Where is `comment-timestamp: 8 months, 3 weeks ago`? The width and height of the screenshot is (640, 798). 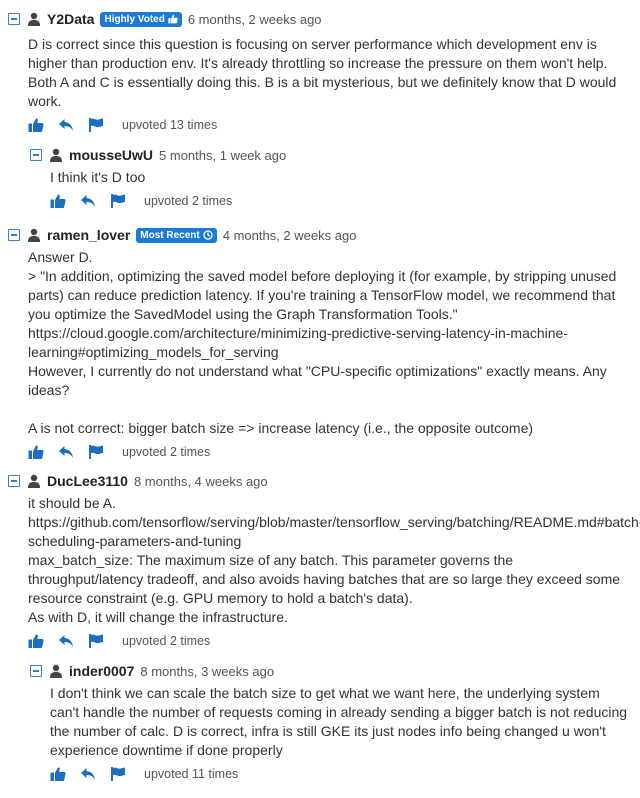
comment-timestamp: 8 months, 3 weeks ago is located at coordinates (207, 671).